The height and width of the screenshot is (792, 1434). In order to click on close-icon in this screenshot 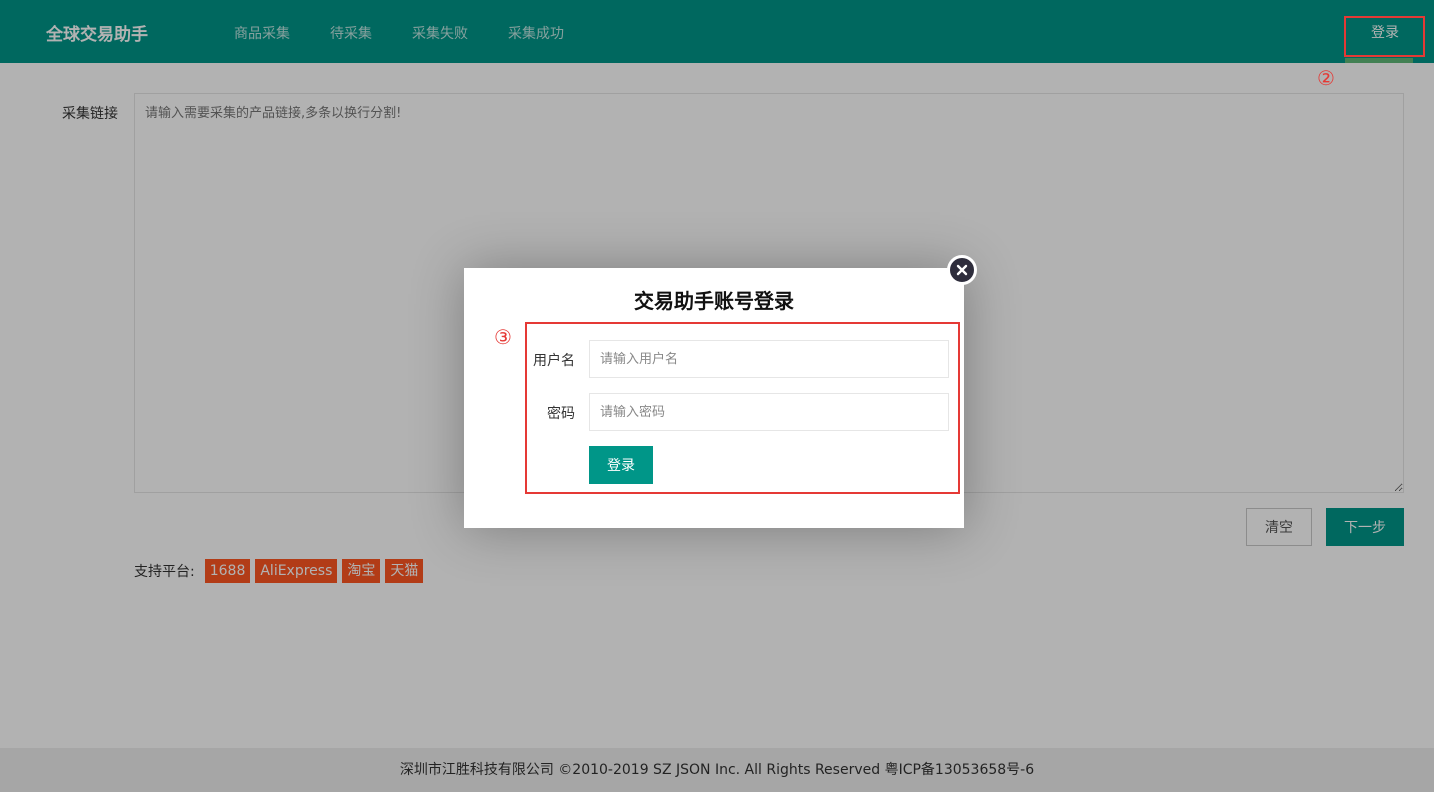, I will do `click(962, 270)`.